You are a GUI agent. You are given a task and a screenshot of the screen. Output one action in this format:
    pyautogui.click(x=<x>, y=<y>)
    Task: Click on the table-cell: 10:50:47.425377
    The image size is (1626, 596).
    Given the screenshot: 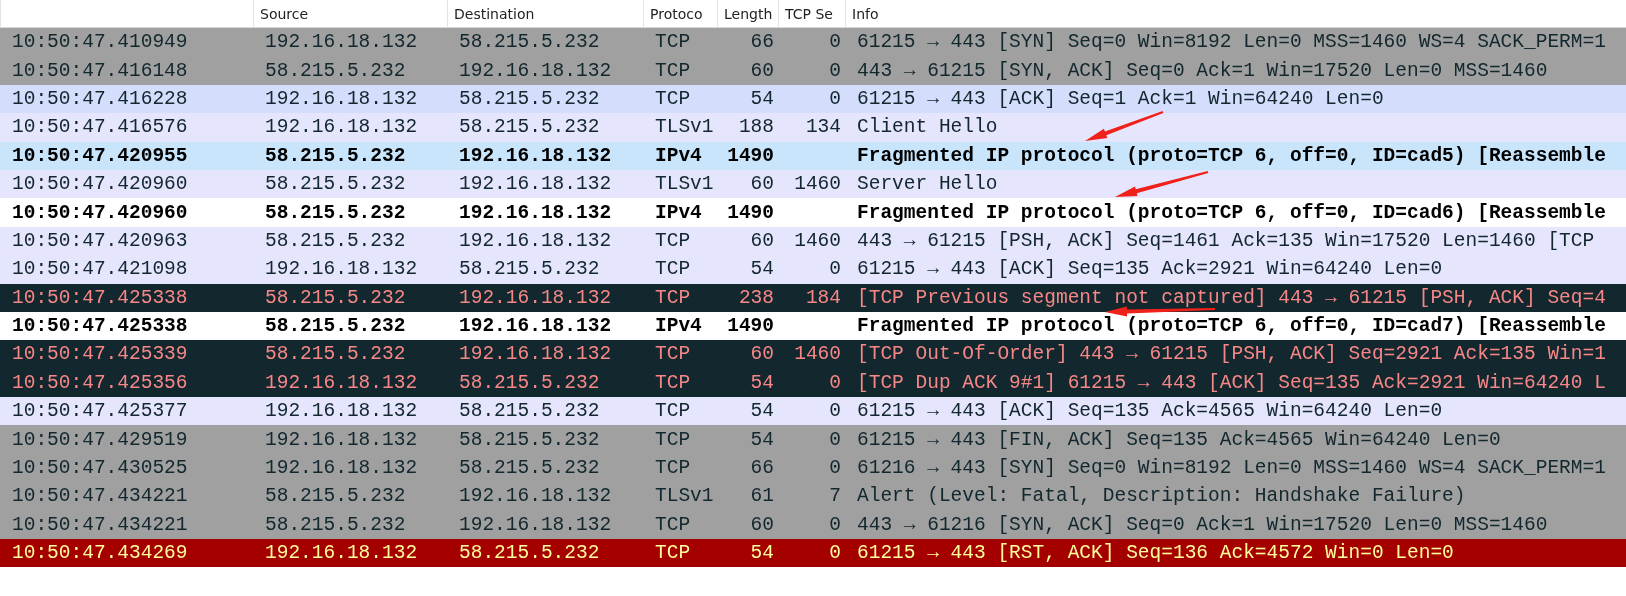 What is the action you would take?
    pyautogui.click(x=100, y=411)
    